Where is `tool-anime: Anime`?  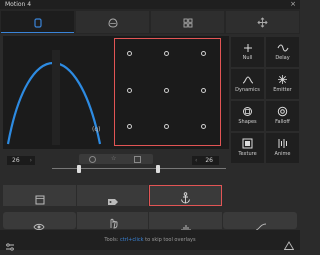 tool-anime: Anime is located at coordinates (282, 148).